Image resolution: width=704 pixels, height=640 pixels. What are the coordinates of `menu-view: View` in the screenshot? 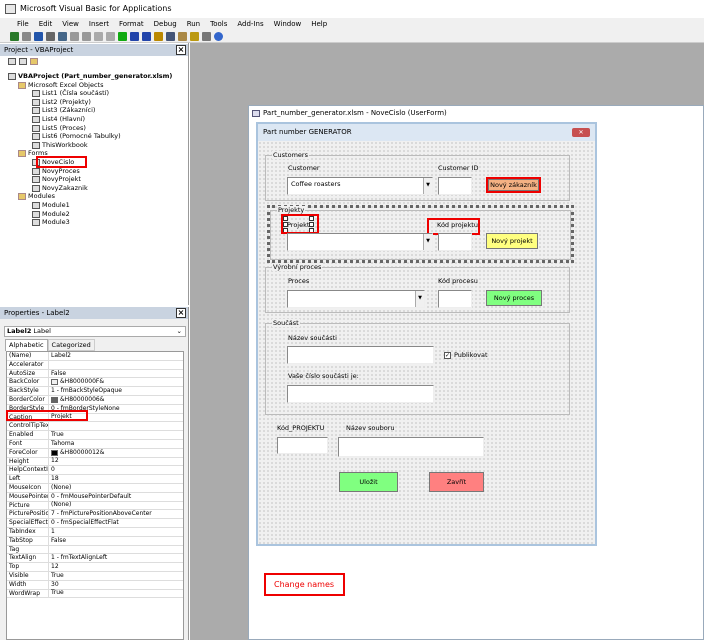 It's located at (70, 24).